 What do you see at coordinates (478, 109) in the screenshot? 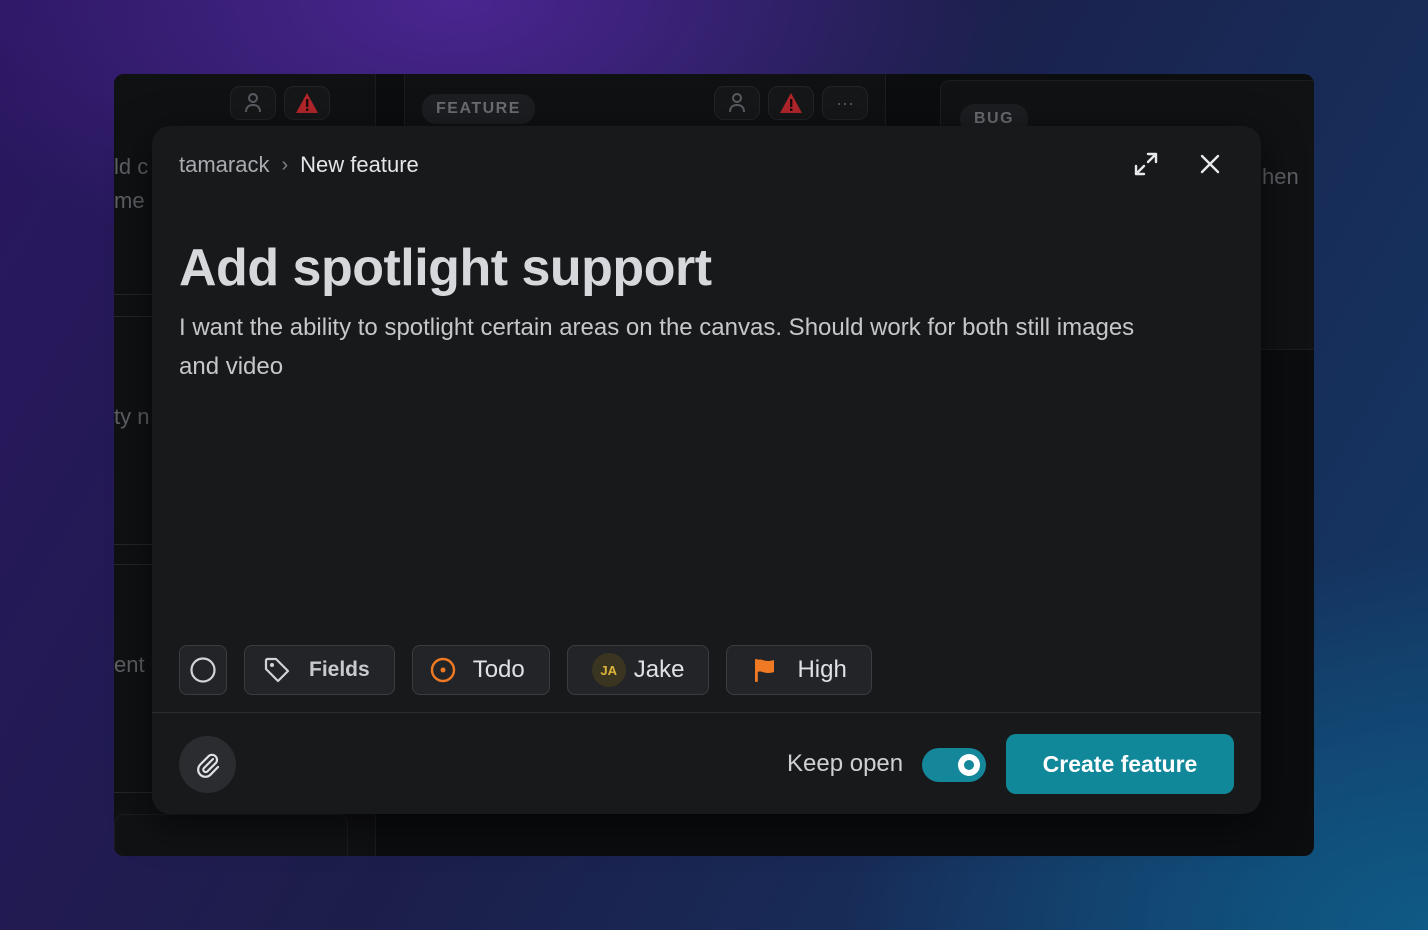
I see `background-tag-feature: FEATURE` at bounding box center [478, 109].